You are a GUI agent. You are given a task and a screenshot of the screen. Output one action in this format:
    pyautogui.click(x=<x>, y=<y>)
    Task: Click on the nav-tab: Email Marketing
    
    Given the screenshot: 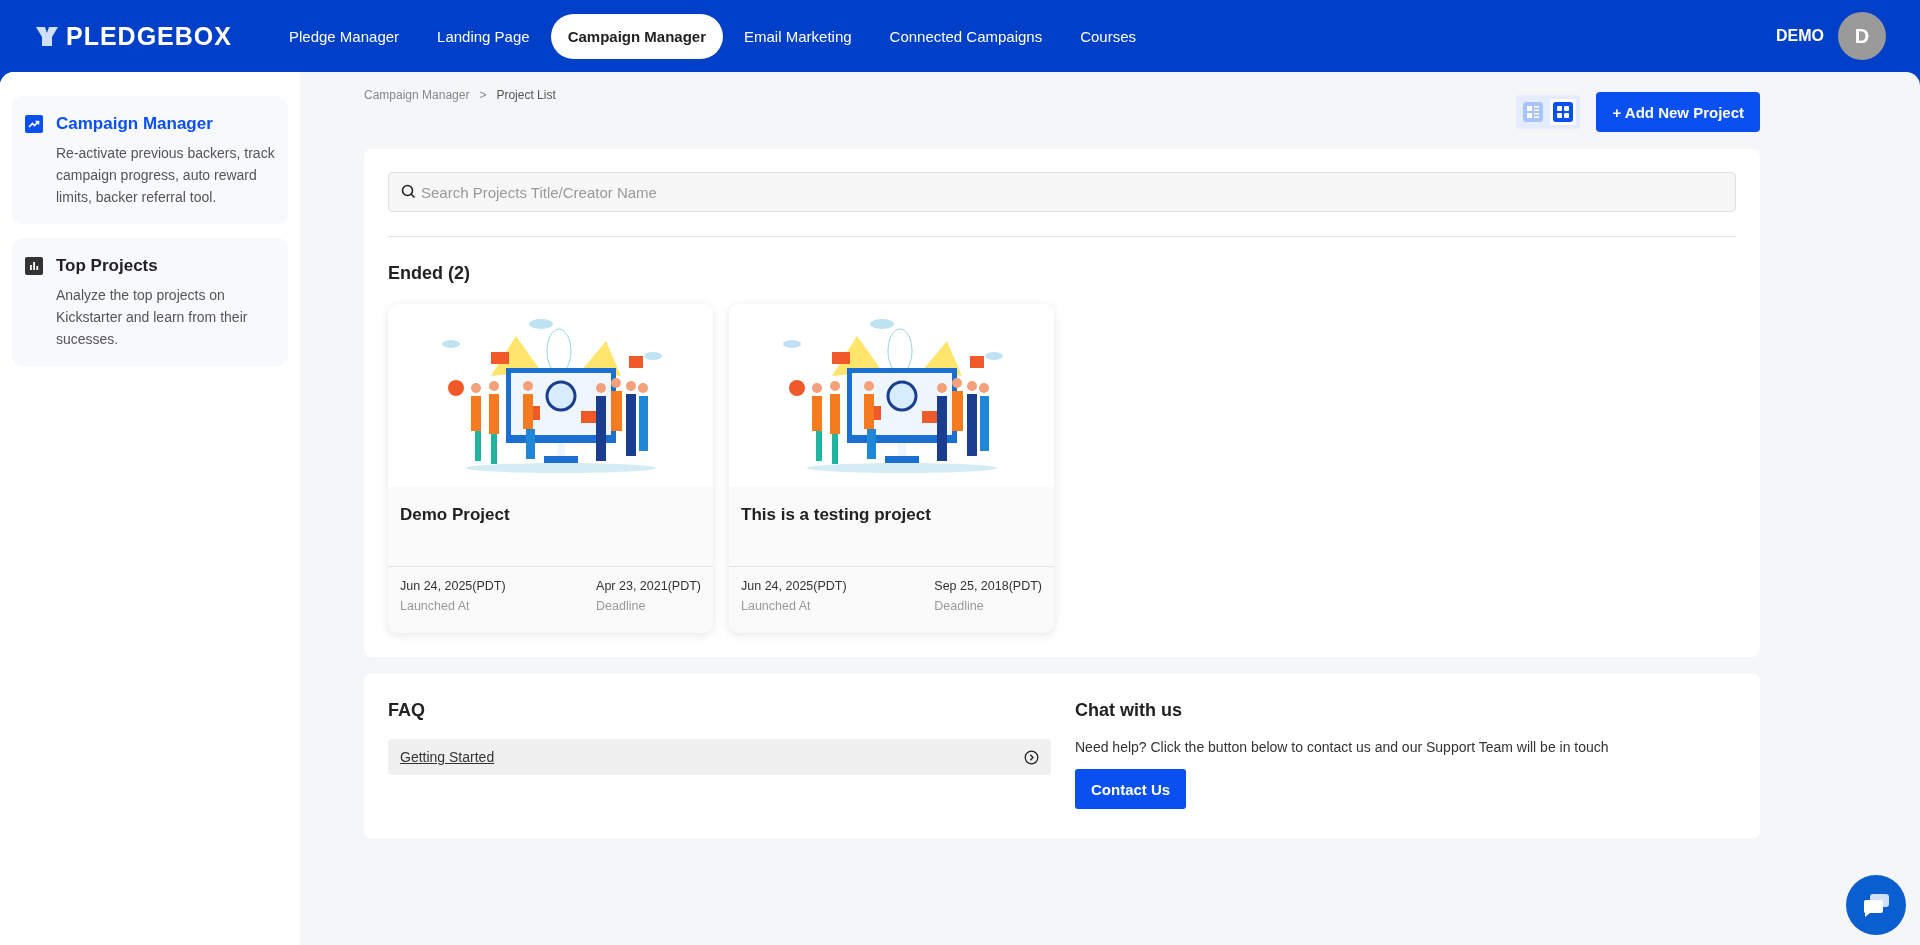 What is the action you would take?
    pyautogui.click(x=798, y=36)
    